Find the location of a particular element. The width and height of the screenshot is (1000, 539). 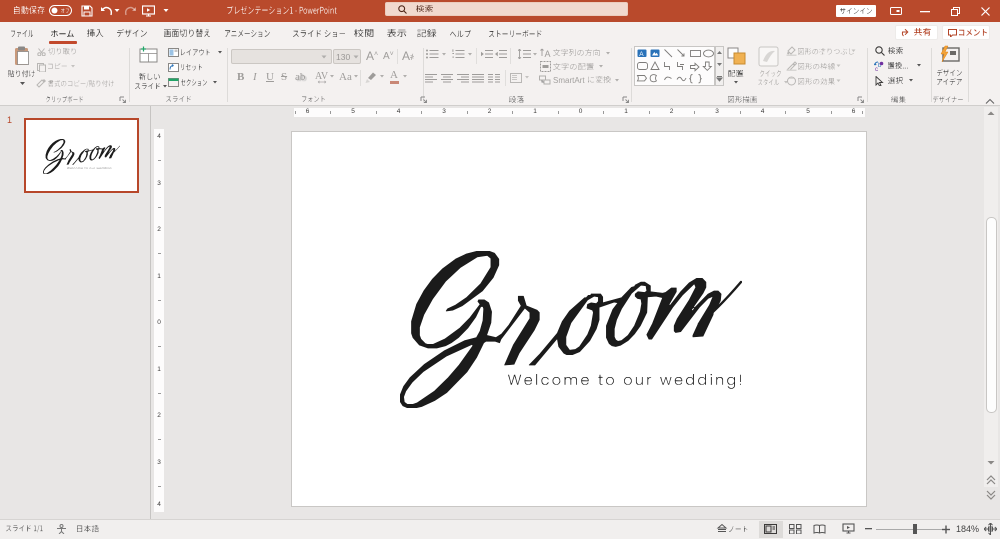

svg-text: c is located at coordinates (876, 69).